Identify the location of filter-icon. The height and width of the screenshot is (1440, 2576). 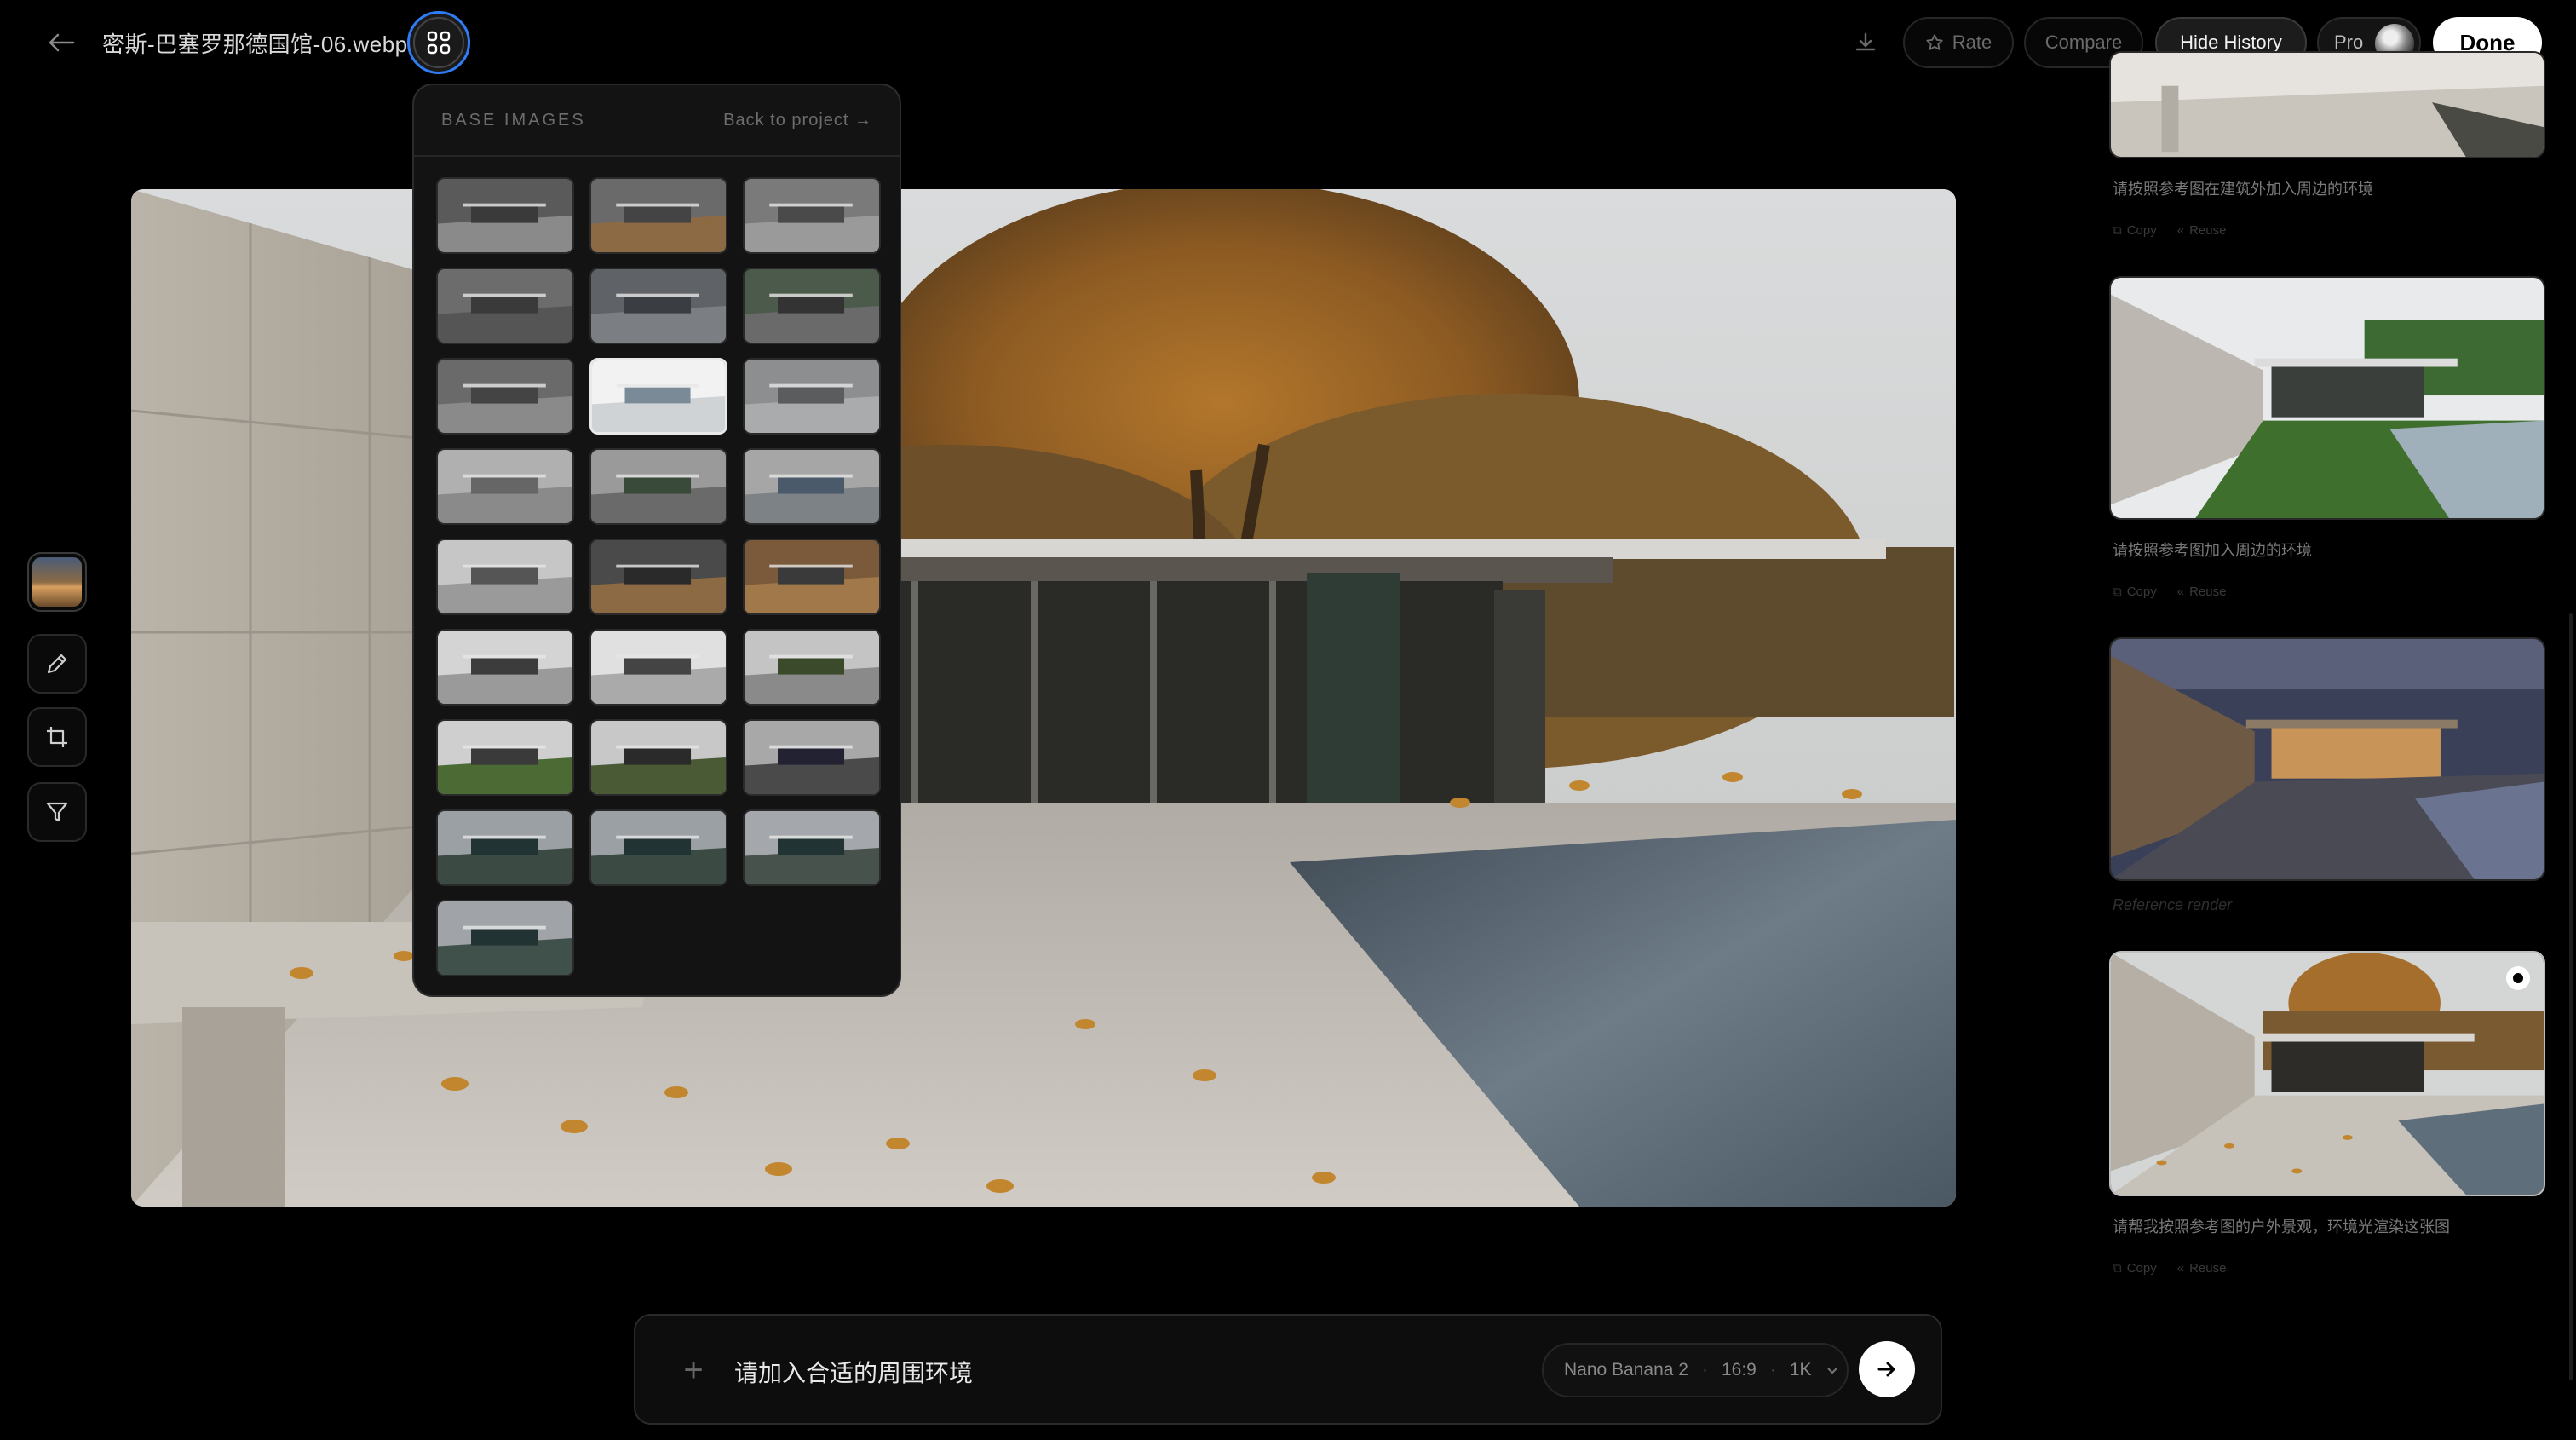
(57, 812).